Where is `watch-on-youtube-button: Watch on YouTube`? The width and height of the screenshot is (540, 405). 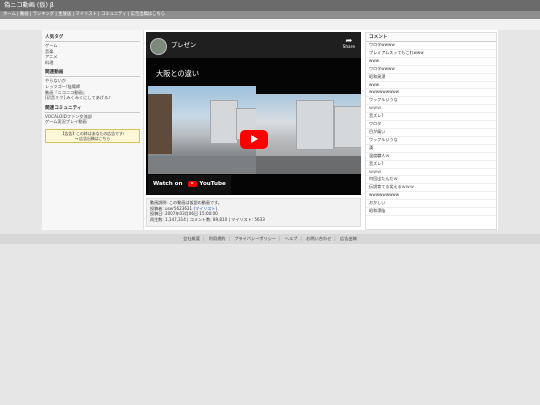
watch-on-youtube-button: Watch on YouTube is located at coordinates (189, 184).